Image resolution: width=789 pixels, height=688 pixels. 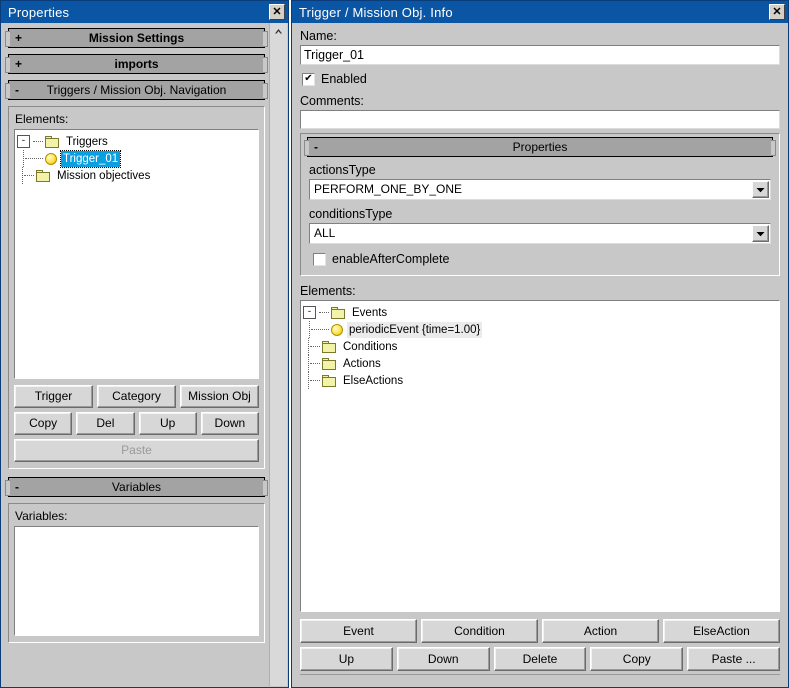 I want to click on scroll-up-icon, so click(x=278, y=31).